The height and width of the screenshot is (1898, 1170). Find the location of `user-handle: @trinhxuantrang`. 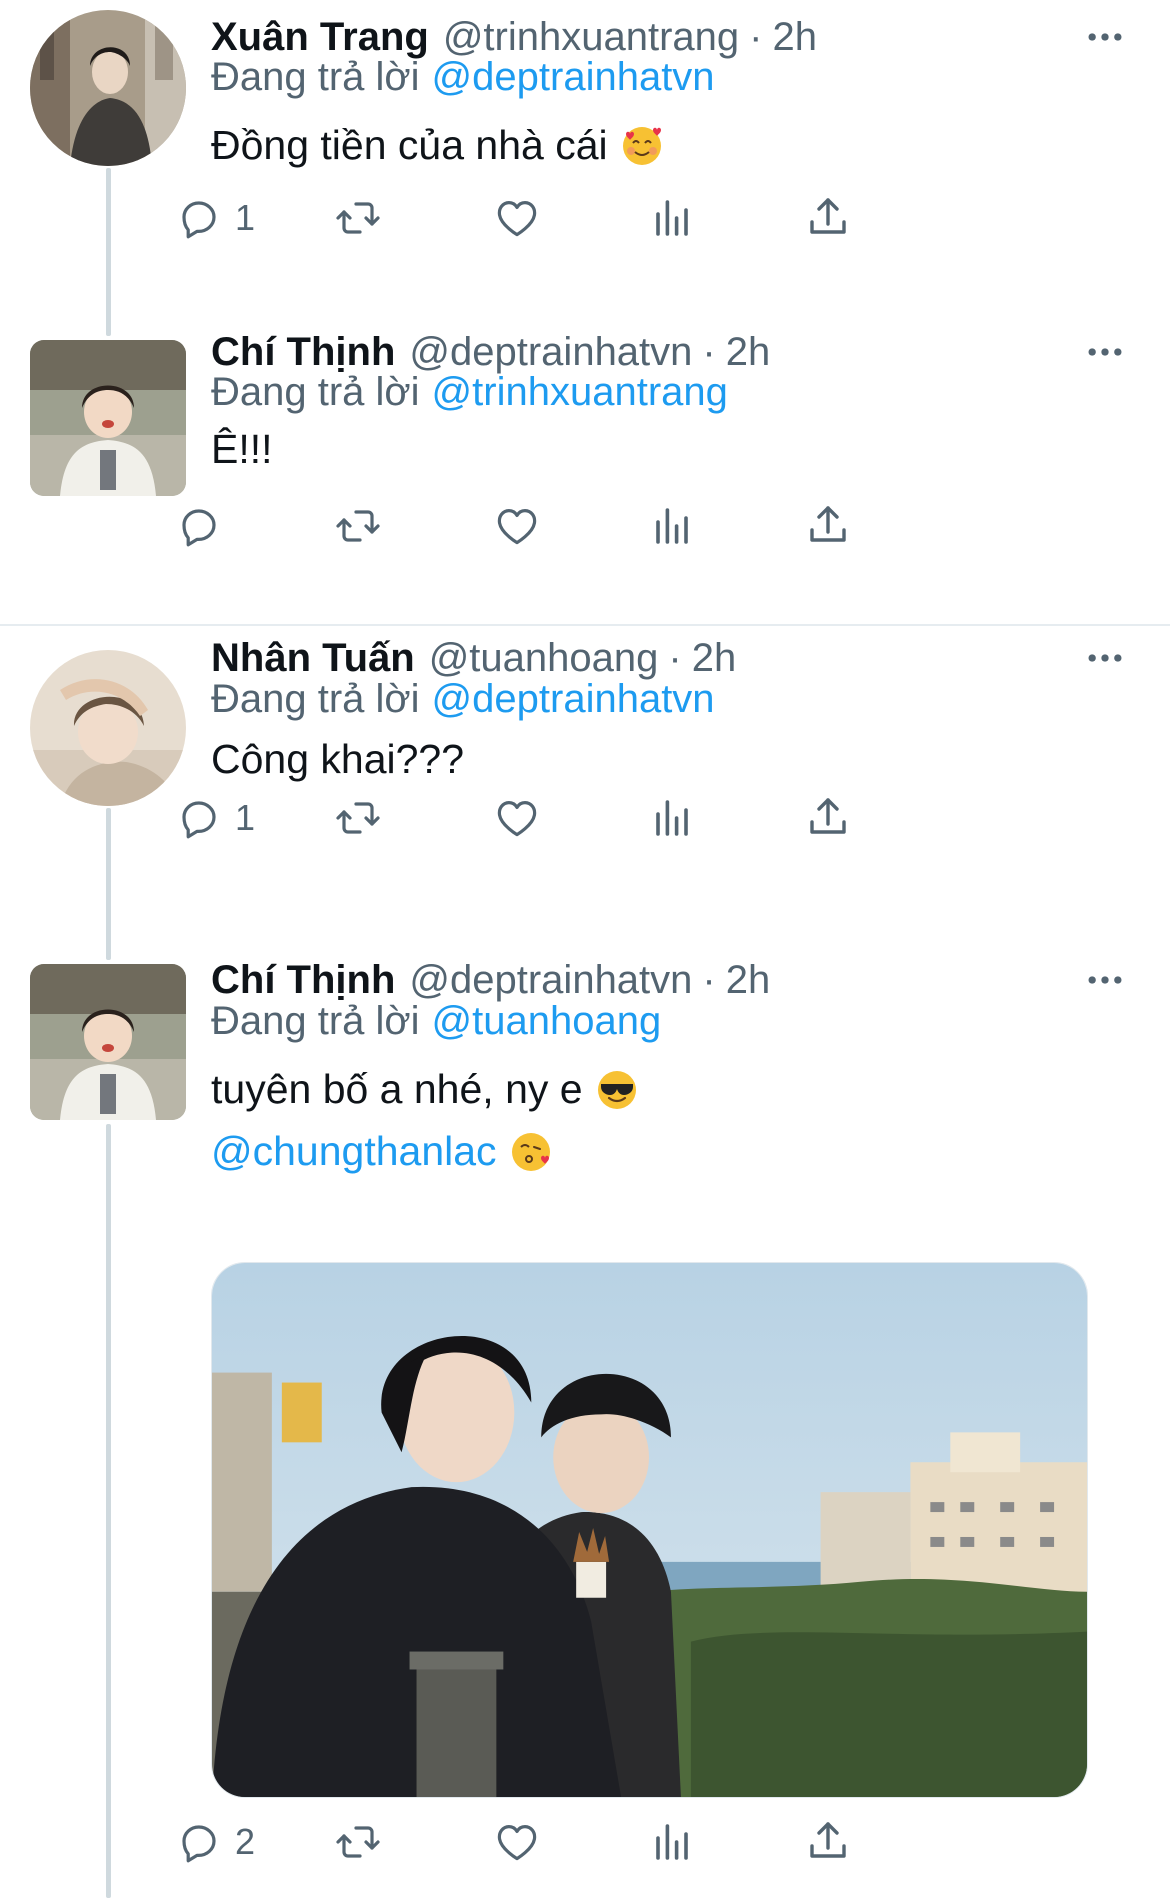

user-handle: @trinhxuantrang is located at coordinates (591, 37).